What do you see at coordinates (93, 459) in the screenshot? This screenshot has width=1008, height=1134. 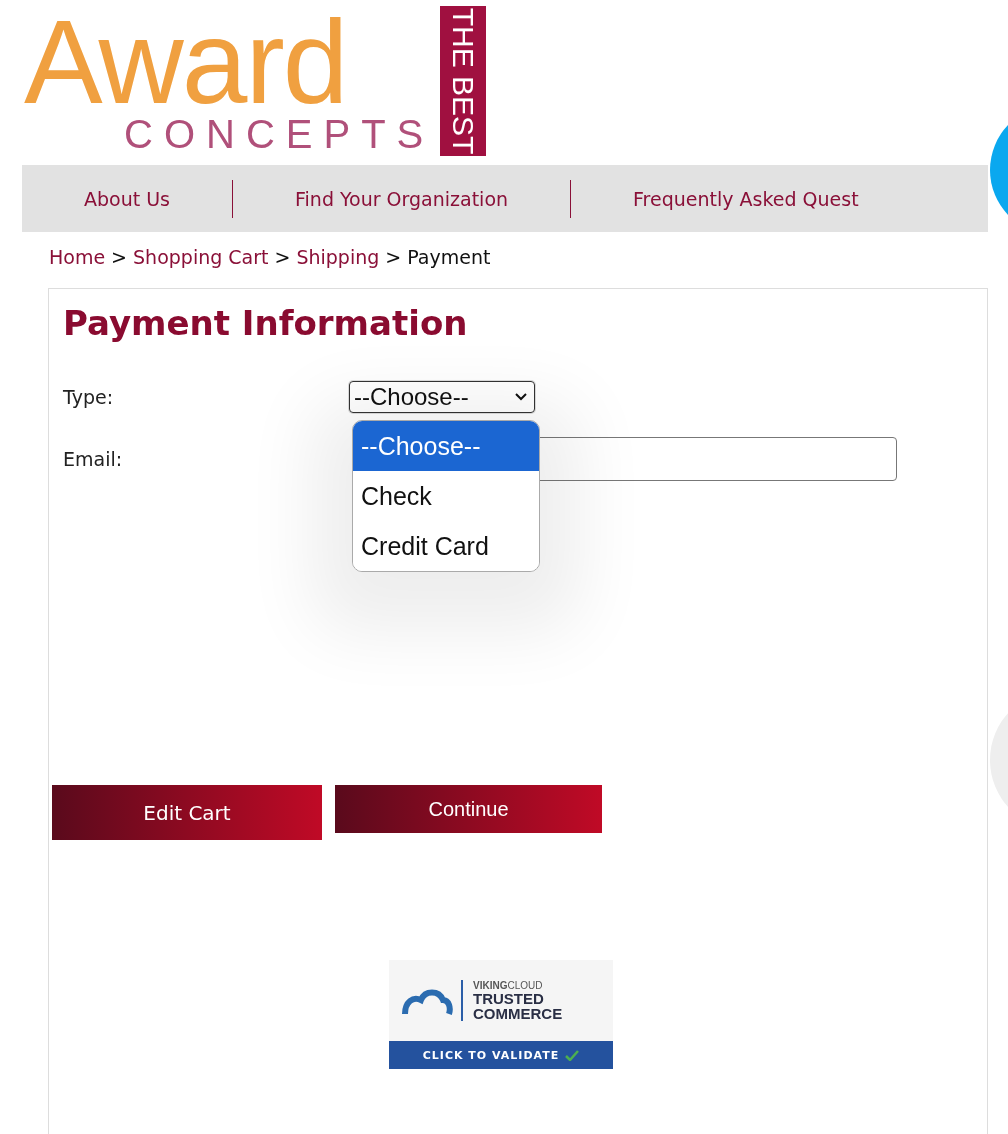 I see `field-label: Email:` at bounding box center [93, 459].